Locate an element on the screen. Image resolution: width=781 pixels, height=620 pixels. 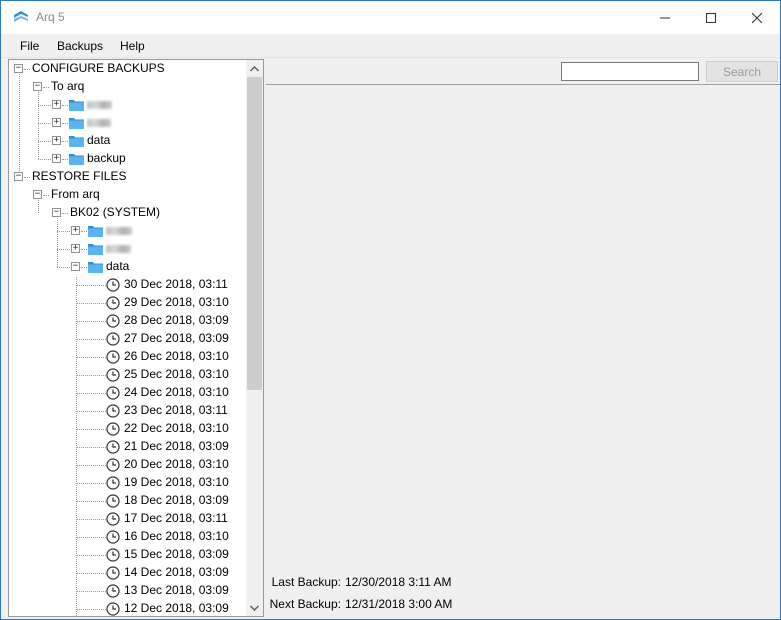
from-arq-node: From arq is located at coordinates (75, 194).